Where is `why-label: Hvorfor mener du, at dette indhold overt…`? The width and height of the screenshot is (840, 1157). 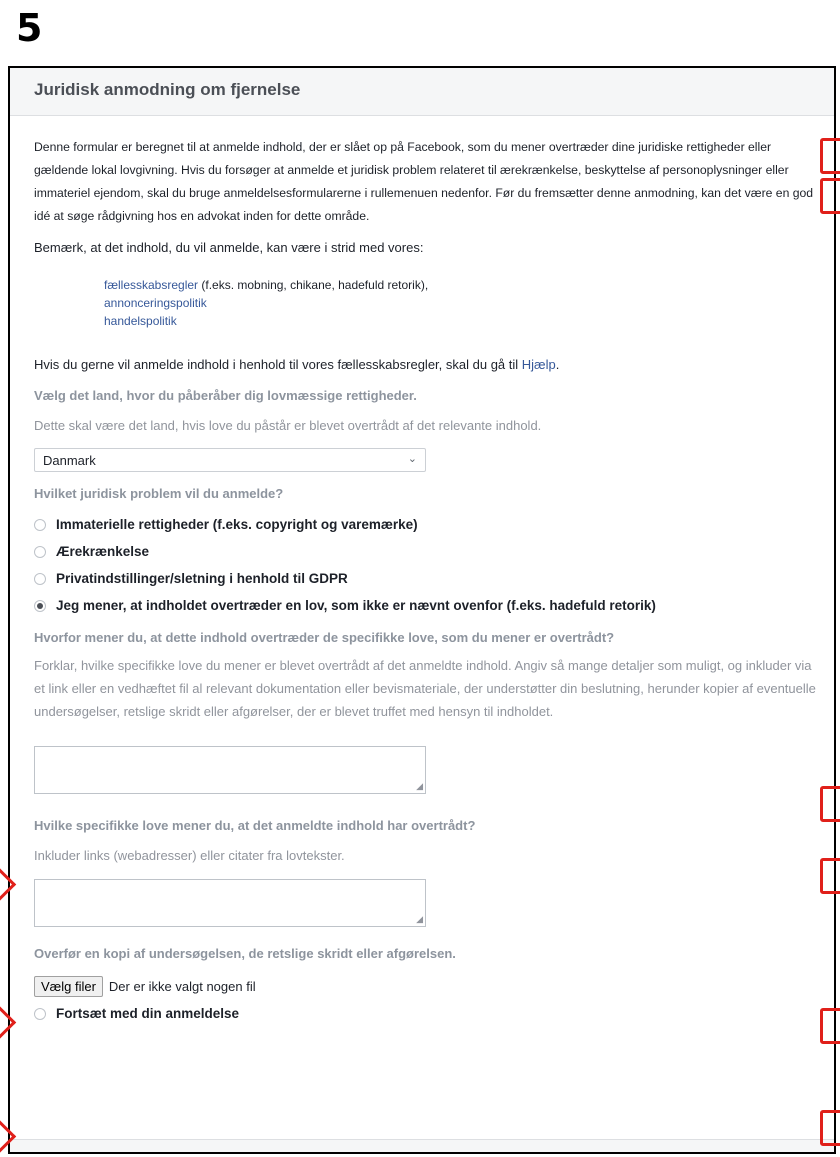
why-label: Hvorfor mener du, at dette indhold overt… is located at coordinates (324, 637).